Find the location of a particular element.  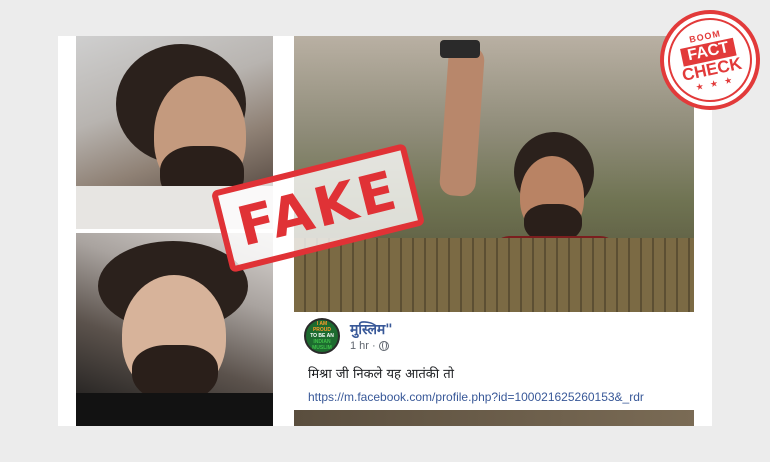

post-time: 1 hr · is located at coordinates (363, 346).